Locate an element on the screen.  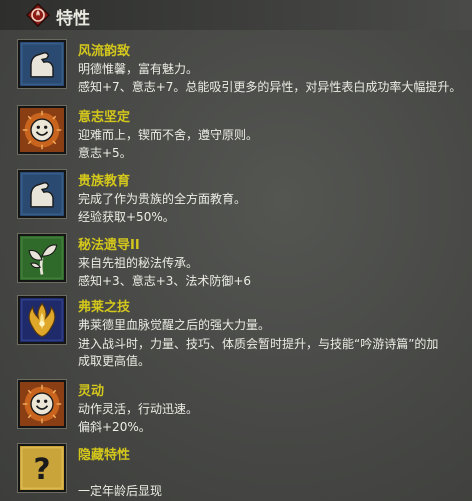
trait-description: 来自先祖的秘法传承。 is located at coordinates (138, 263).